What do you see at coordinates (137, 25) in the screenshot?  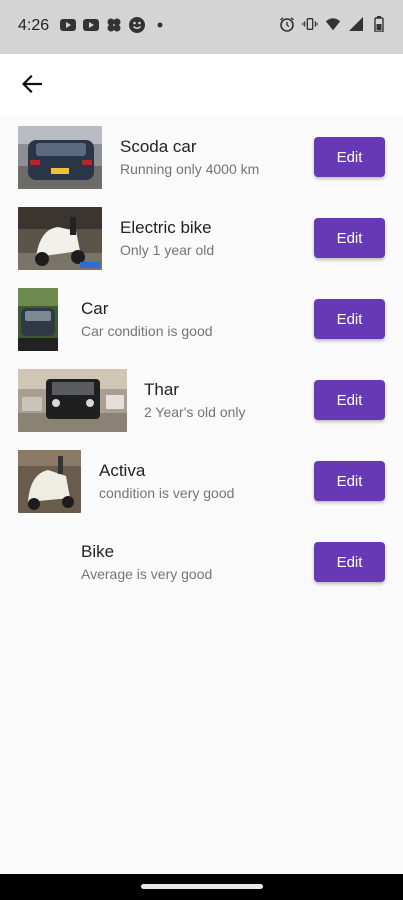 I see `smiley-icon` at bounding box center [137, 25].